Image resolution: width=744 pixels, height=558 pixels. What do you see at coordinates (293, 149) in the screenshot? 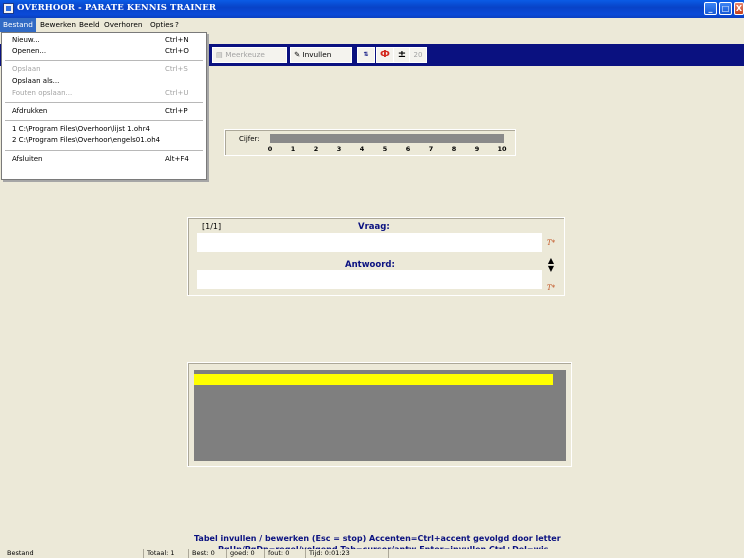
I see `cijfer-tick: 1` at bounding box center [293, 149].